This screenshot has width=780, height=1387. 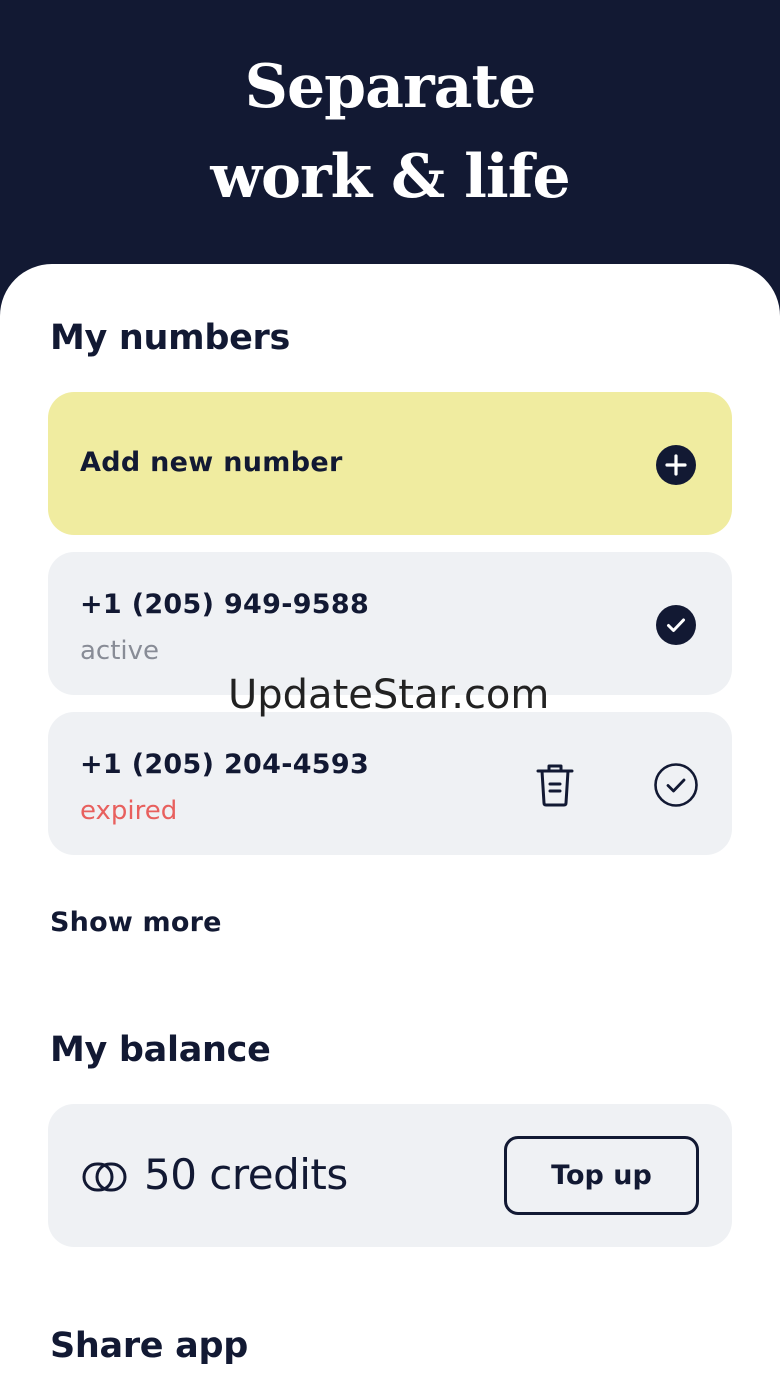 I want to click on my-numbers-title: My numbers, so click(x=170, y=338).